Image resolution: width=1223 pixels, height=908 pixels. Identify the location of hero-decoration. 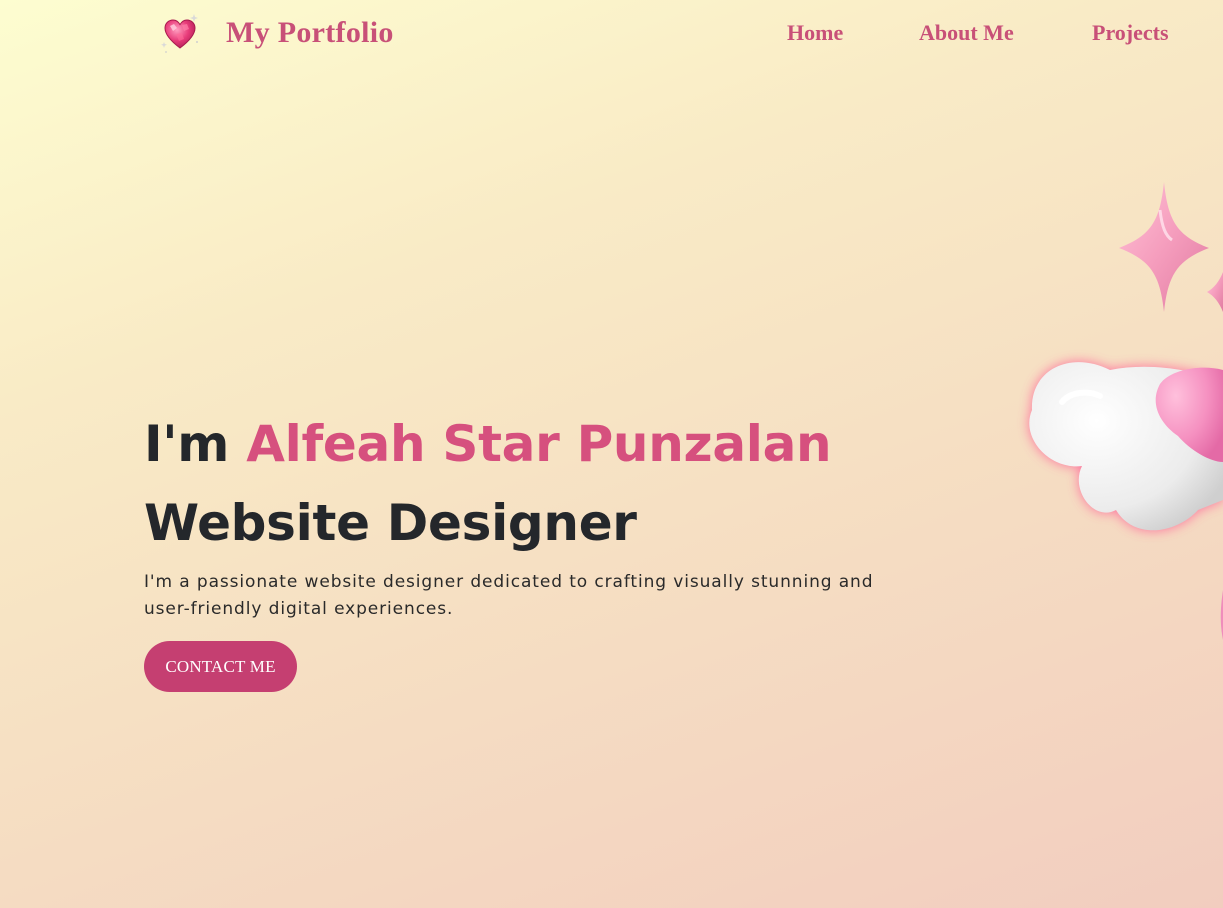
(1111, 410).